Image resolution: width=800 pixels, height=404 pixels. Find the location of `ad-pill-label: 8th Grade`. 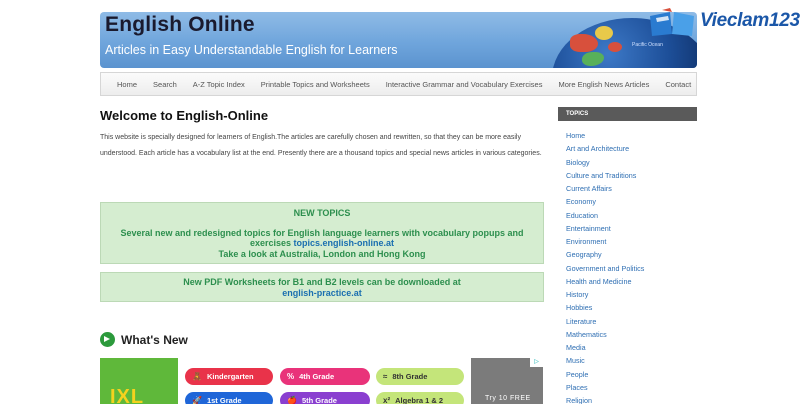

ad-pill-label: 8th Grade is located at coordinates (410, 376).